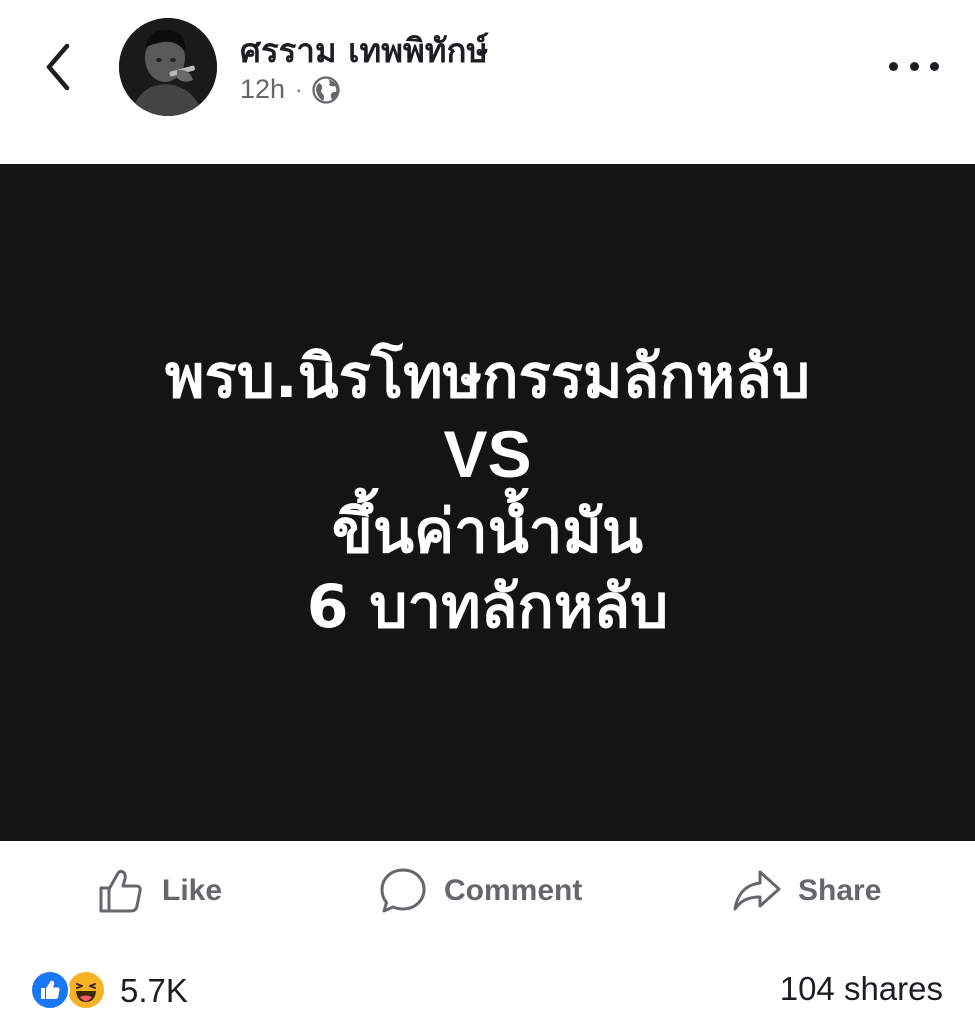  I want to click on like-label: Like, so click(192, 890).